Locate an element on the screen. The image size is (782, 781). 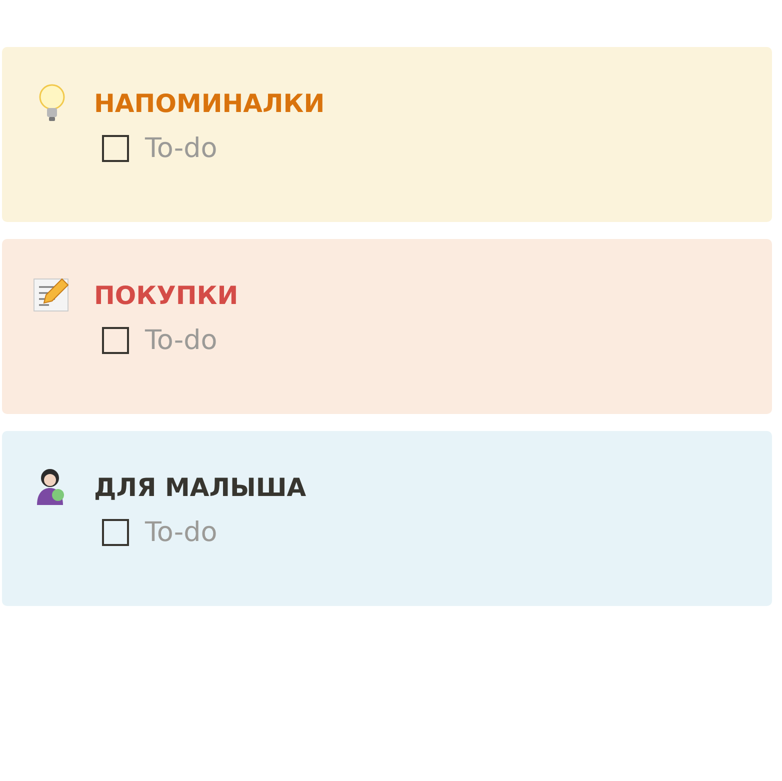
card-title: ПОКУПКИ is located at coordinates (166, 295).